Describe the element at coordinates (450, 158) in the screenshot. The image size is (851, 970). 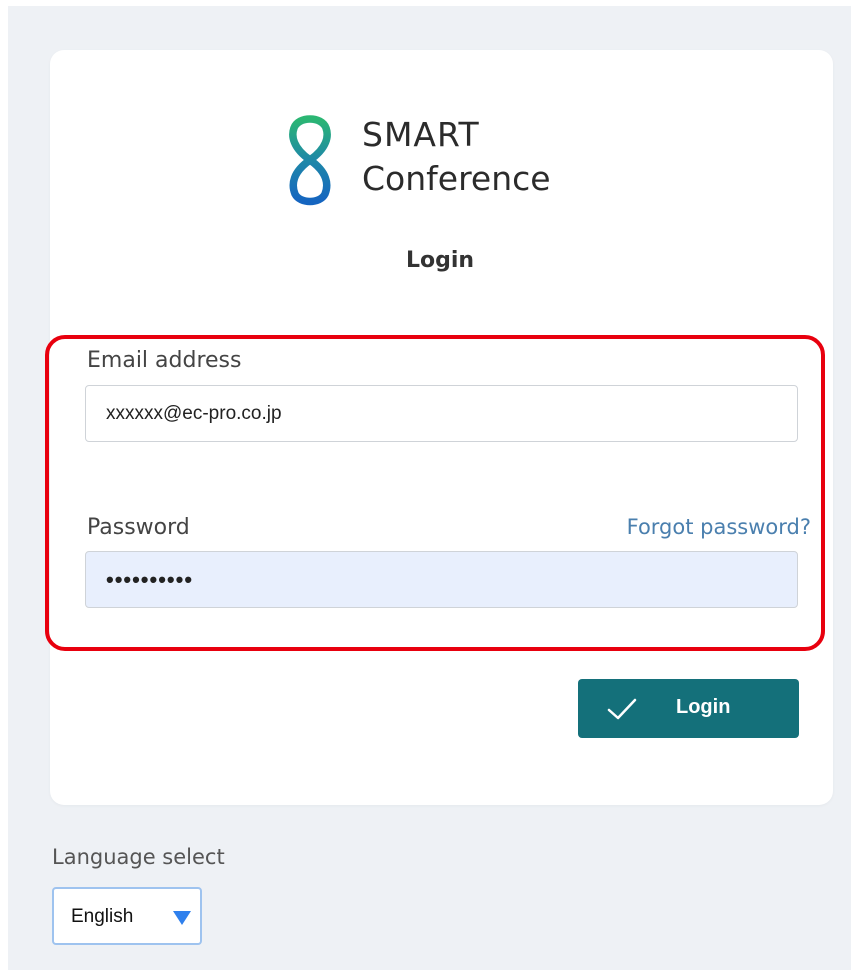
I see `brand-logo: SMART Conference` at that location.